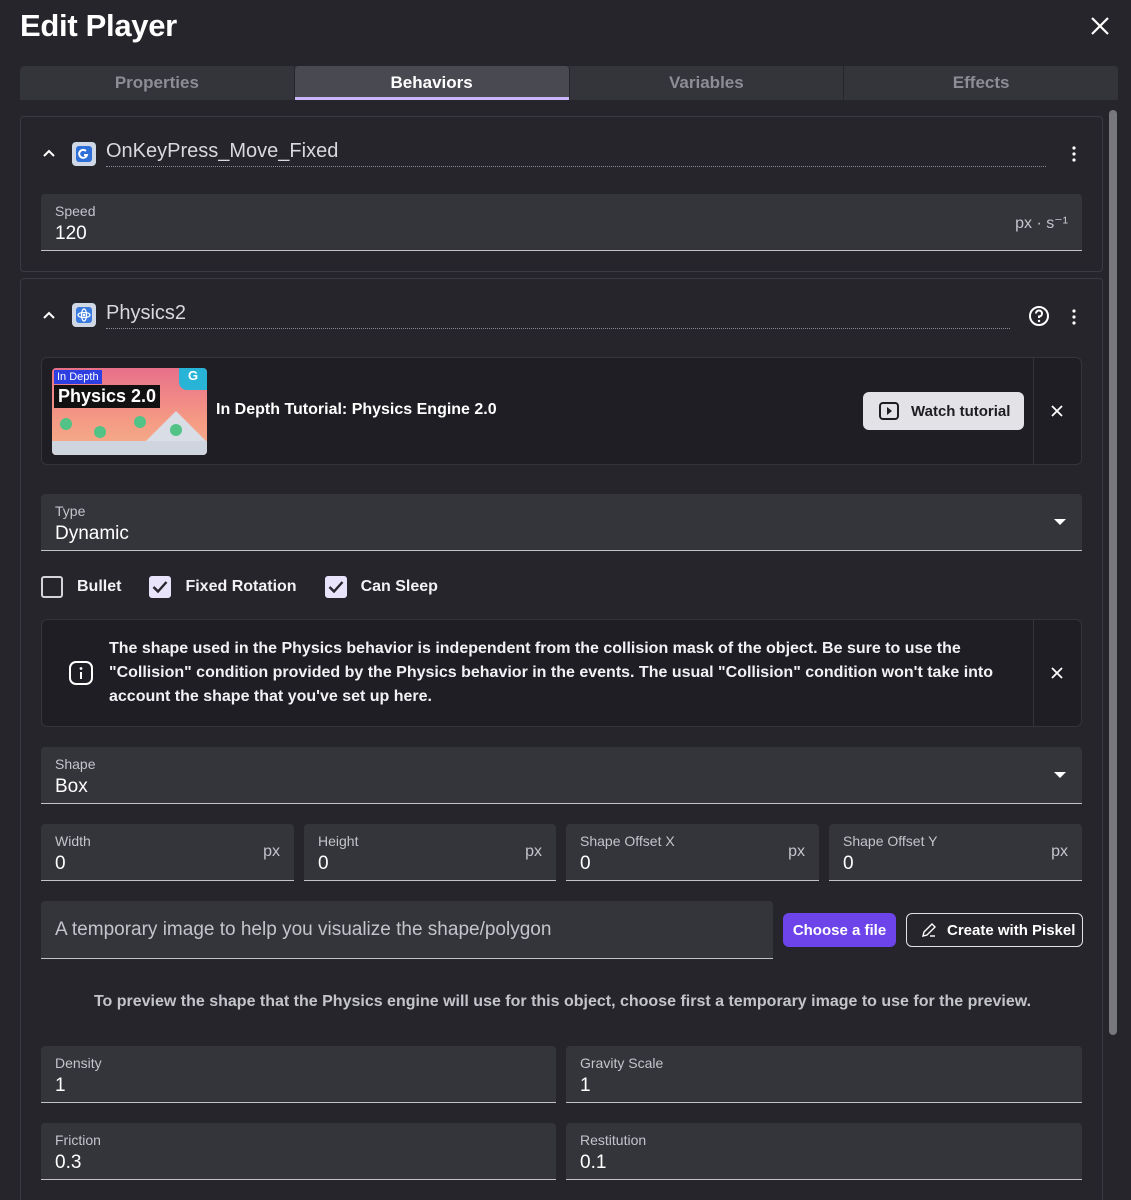 This screenshot has width=1131, height=1200. What do you see at coordinates (561, 522) in the screenshot?
I see `type-select: Type Dynamic` at bounding box center [561, 522].